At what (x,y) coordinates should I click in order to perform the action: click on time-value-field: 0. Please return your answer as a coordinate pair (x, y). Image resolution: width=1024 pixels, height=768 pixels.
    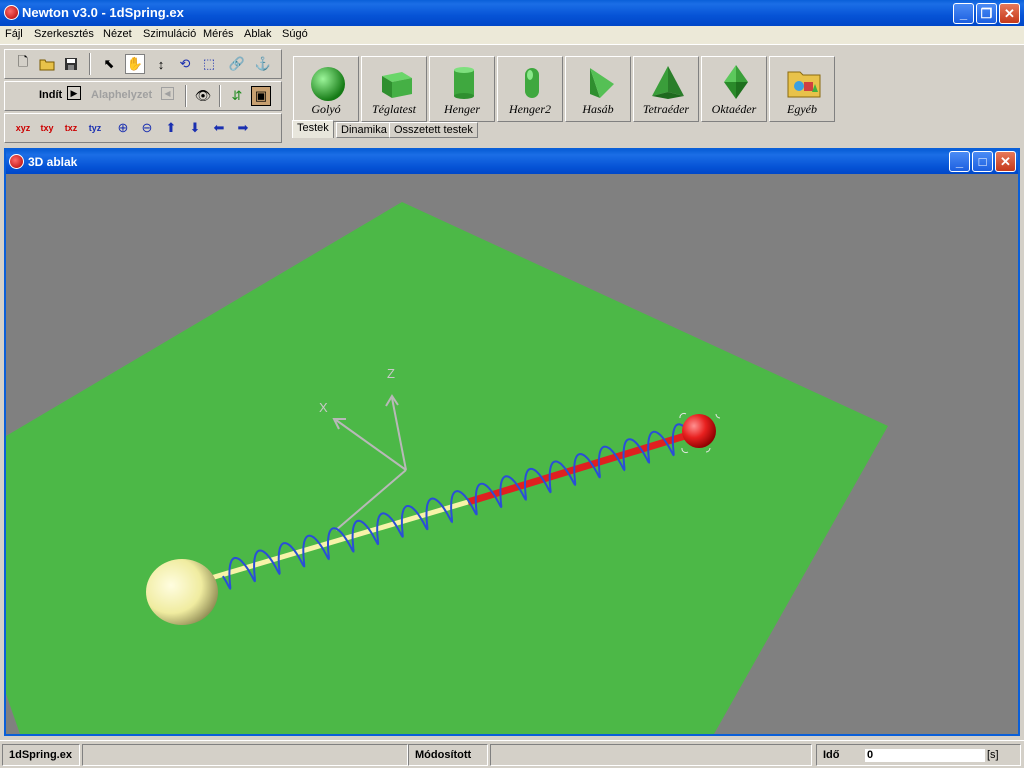
    Looking at the image, I should click on (925, 755).